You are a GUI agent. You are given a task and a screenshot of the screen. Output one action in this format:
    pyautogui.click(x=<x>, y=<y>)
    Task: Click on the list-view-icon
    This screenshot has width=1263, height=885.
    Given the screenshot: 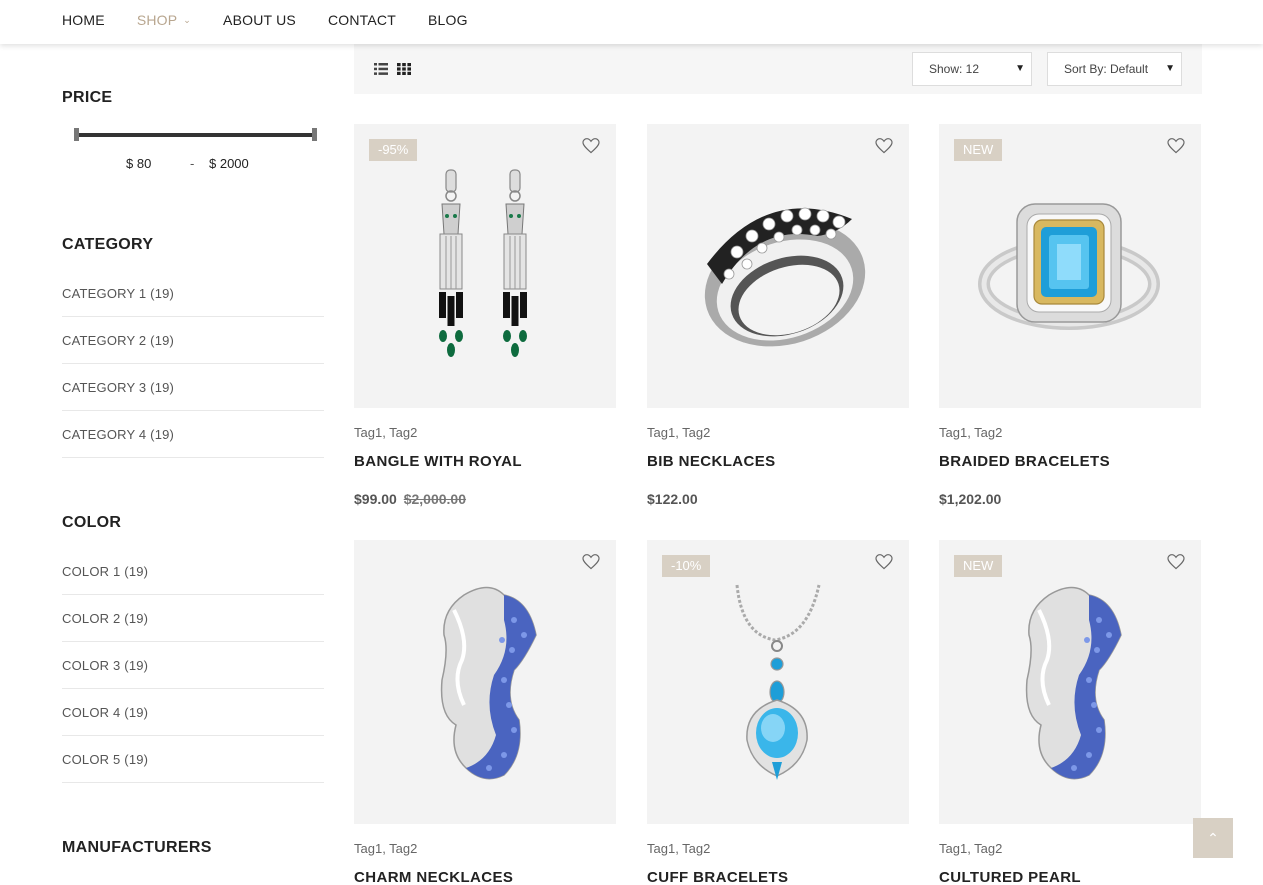 What is the action you would take?
    pyautogui.click(x=381, y=69)
    